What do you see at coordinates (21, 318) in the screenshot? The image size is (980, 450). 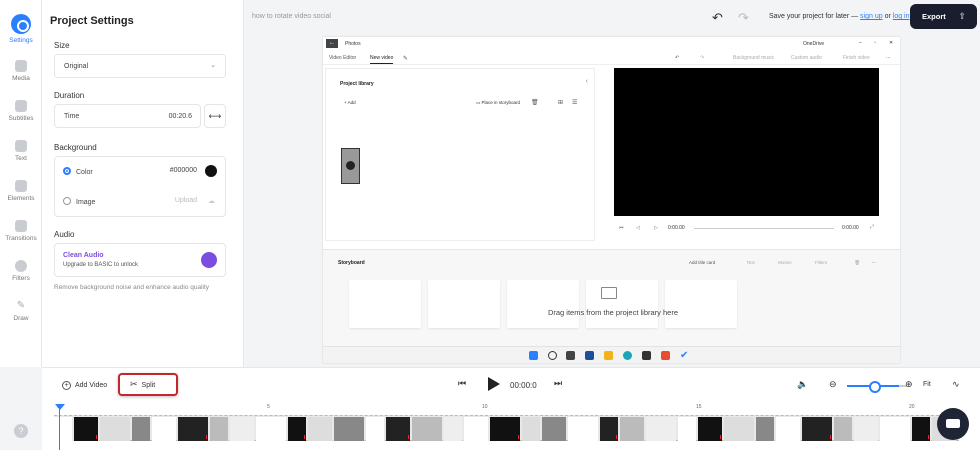 I see `rail-label: Draw` at bounding box center [21, 318].